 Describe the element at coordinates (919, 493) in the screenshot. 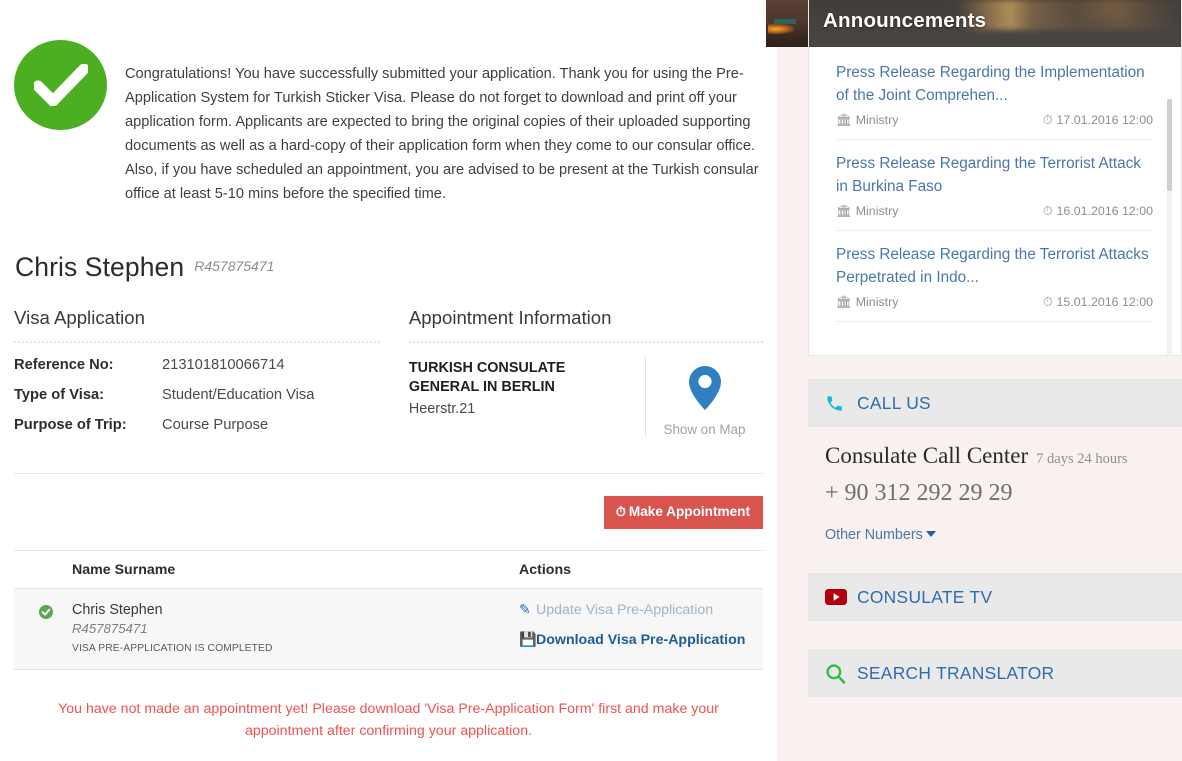

I see `call-center-phone: + 90 312 292 29 29` at that location.